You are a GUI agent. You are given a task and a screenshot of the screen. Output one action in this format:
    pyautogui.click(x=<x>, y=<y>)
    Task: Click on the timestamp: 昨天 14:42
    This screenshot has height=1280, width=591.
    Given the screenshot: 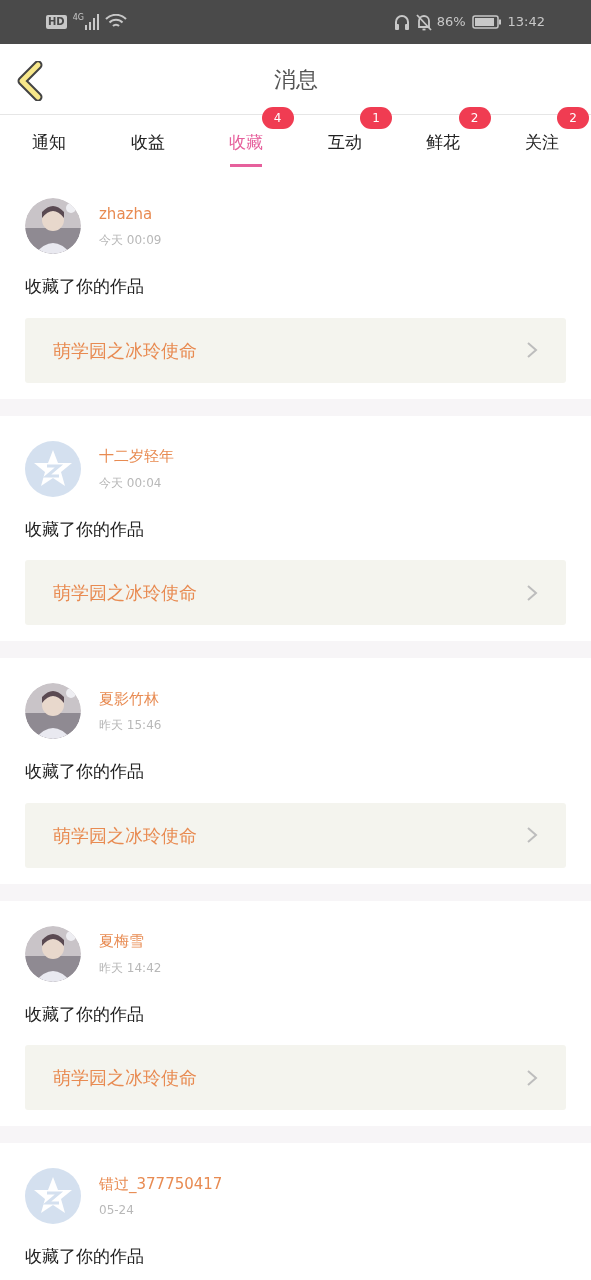 What is the action you would take?
    pyautogui.click(x=130, y=968)
    